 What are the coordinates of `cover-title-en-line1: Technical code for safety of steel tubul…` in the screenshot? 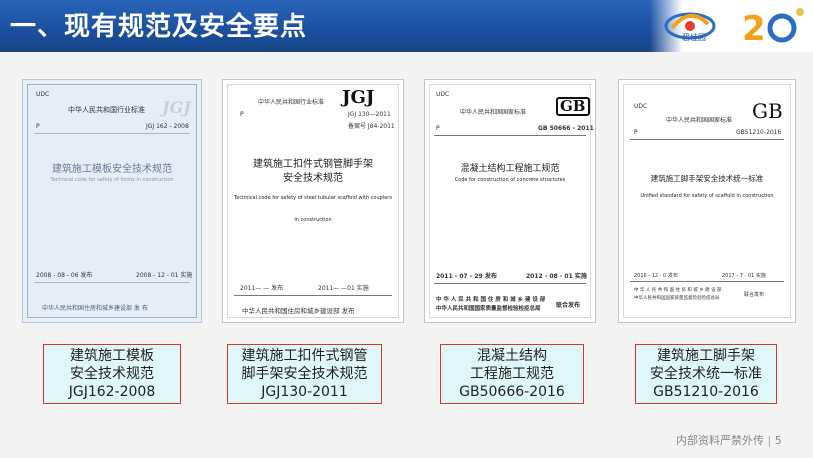 It's located at (313, 198).